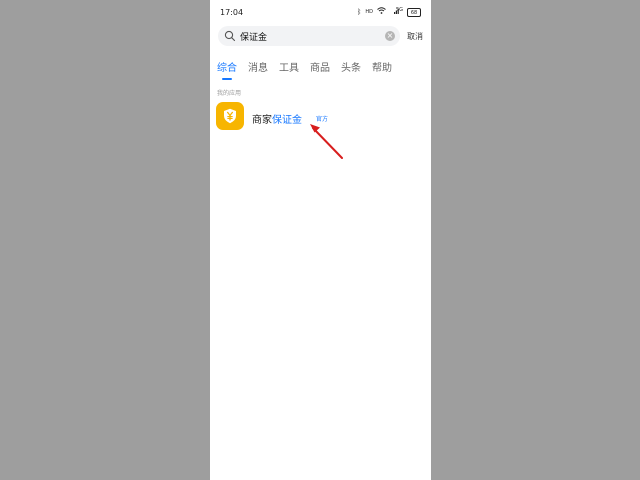  I want to click on status-time: 17:04, so click(232, 12).